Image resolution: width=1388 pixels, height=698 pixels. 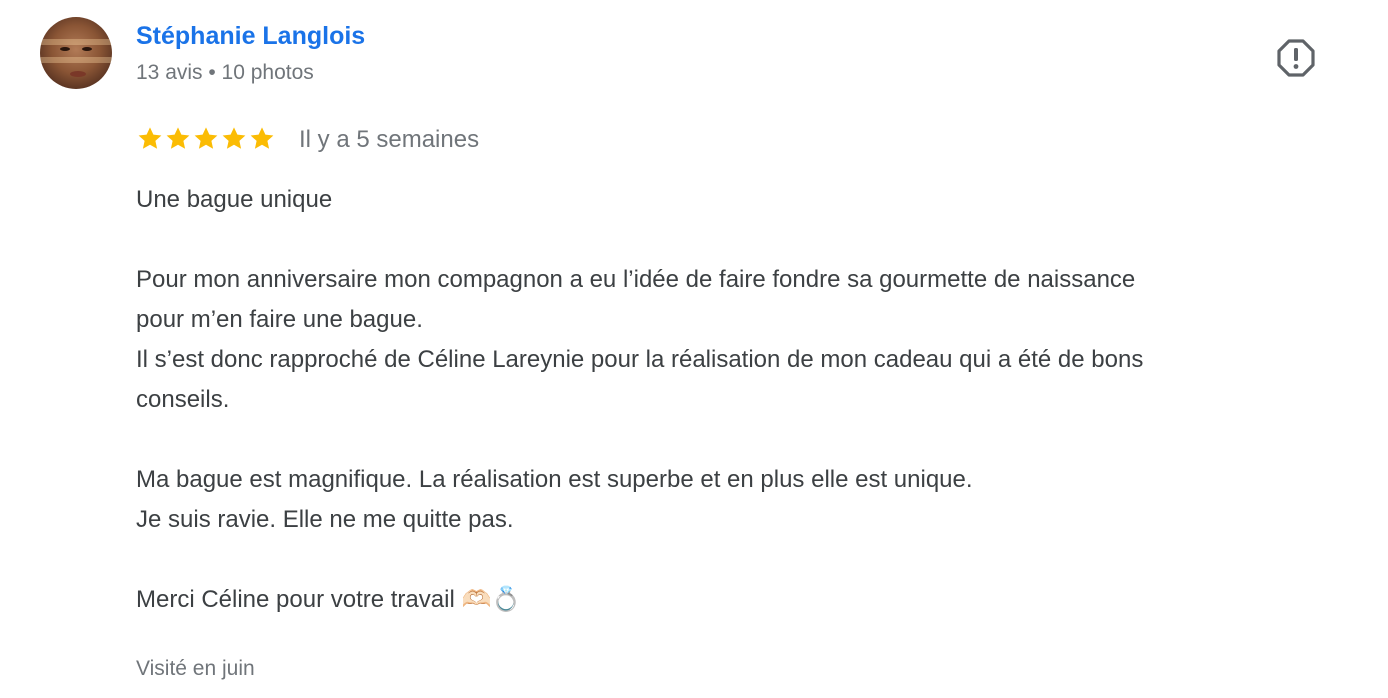 What do you see at coordinates (78, 74) in the screenshot?
I see `avatar-lips` at bounding box center [78, 74].